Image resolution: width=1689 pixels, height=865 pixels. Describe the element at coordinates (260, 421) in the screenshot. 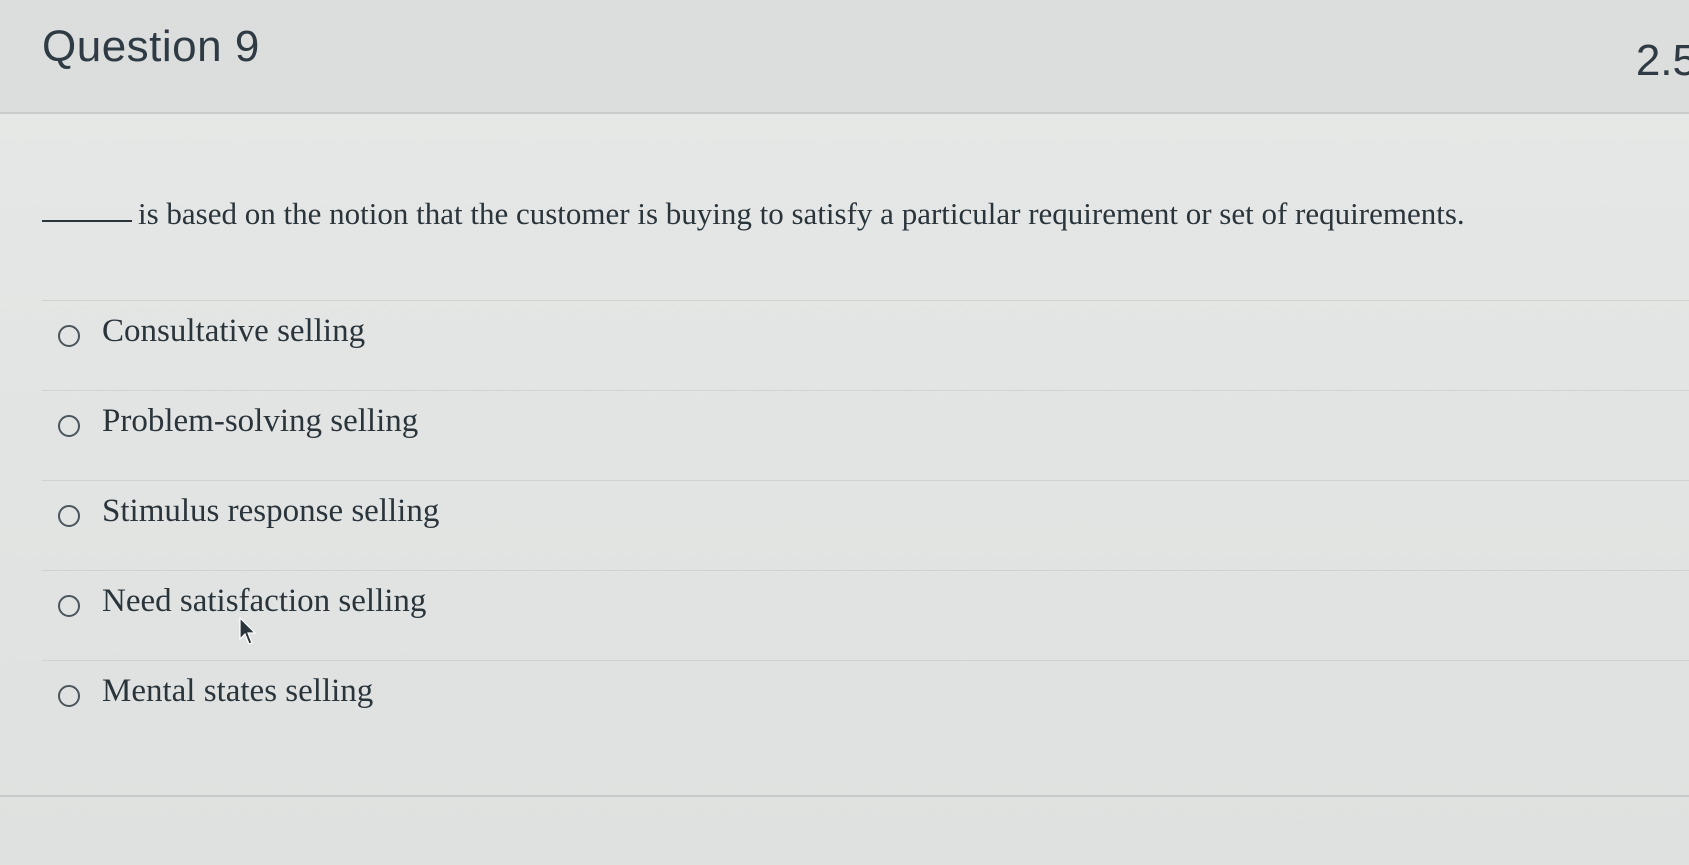

I see `answer-label: Problem-solving selling` at that location.